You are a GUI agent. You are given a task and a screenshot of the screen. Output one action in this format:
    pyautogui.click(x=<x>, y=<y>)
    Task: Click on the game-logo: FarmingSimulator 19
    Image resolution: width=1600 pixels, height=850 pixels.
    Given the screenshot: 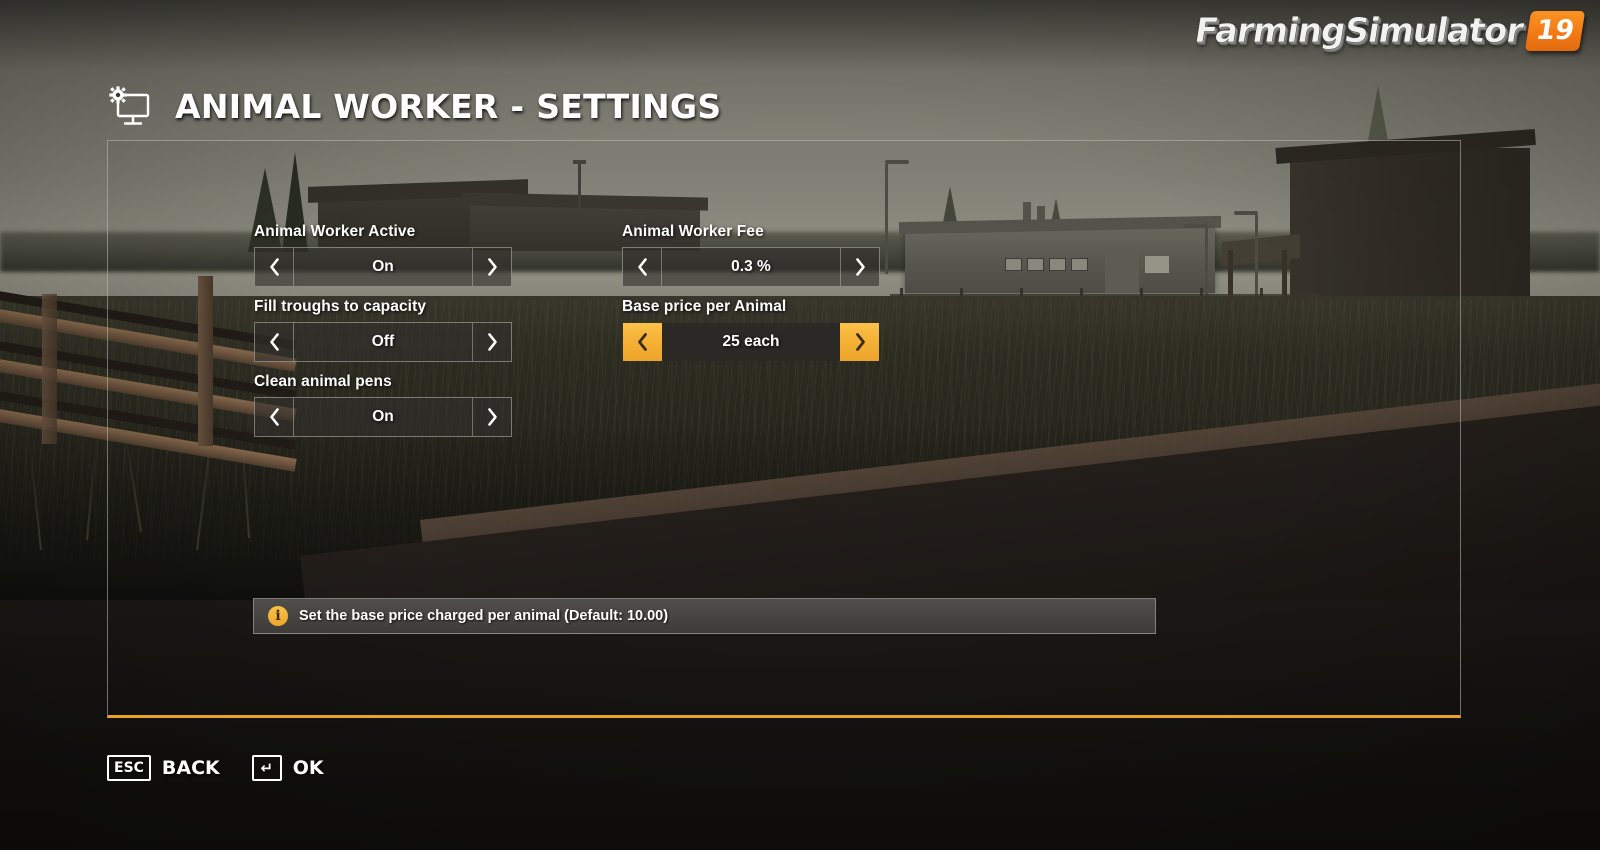 What is the action you would take?
    pyautogui.click(x=1388, y=31)
    